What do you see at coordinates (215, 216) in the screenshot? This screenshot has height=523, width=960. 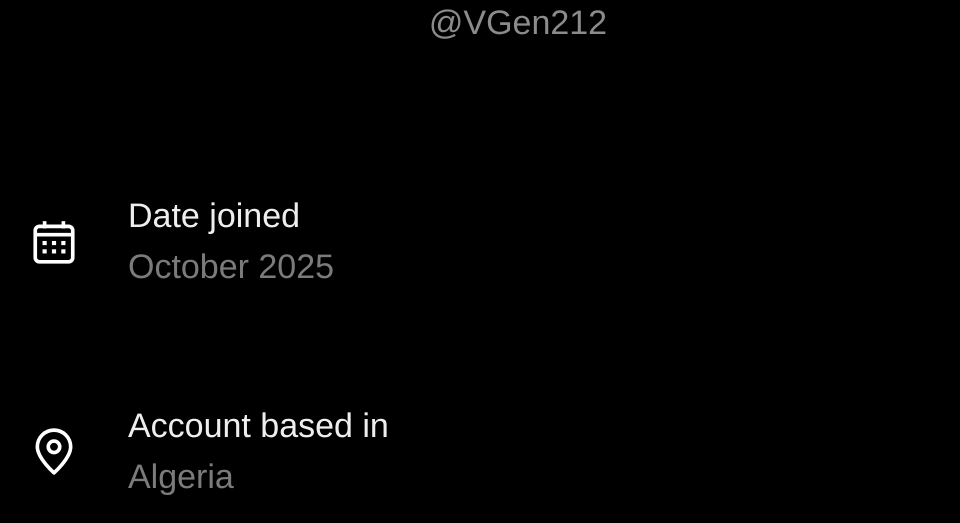 I see `info-label: Date joined` at bounding box center [215, 216].